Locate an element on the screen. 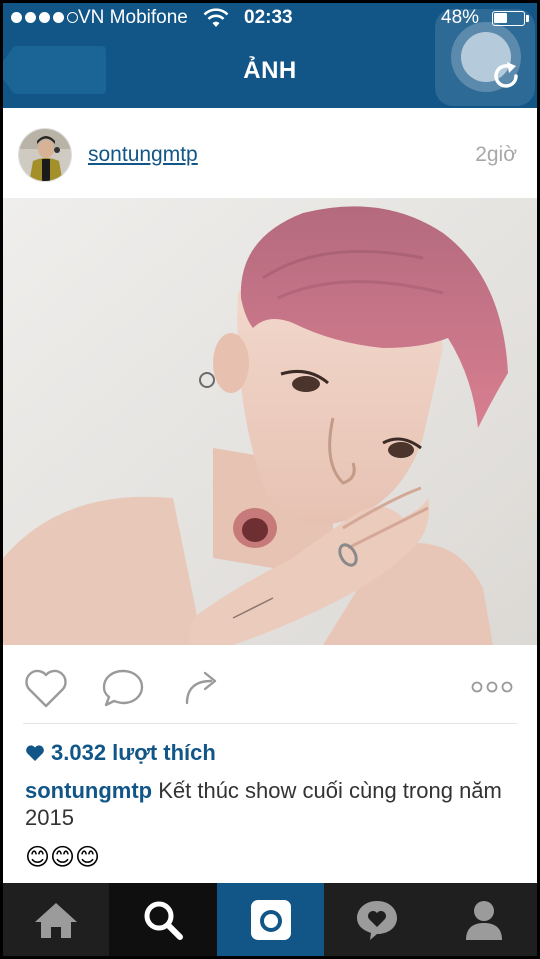  tab-search is located at coordinates (163, 919).